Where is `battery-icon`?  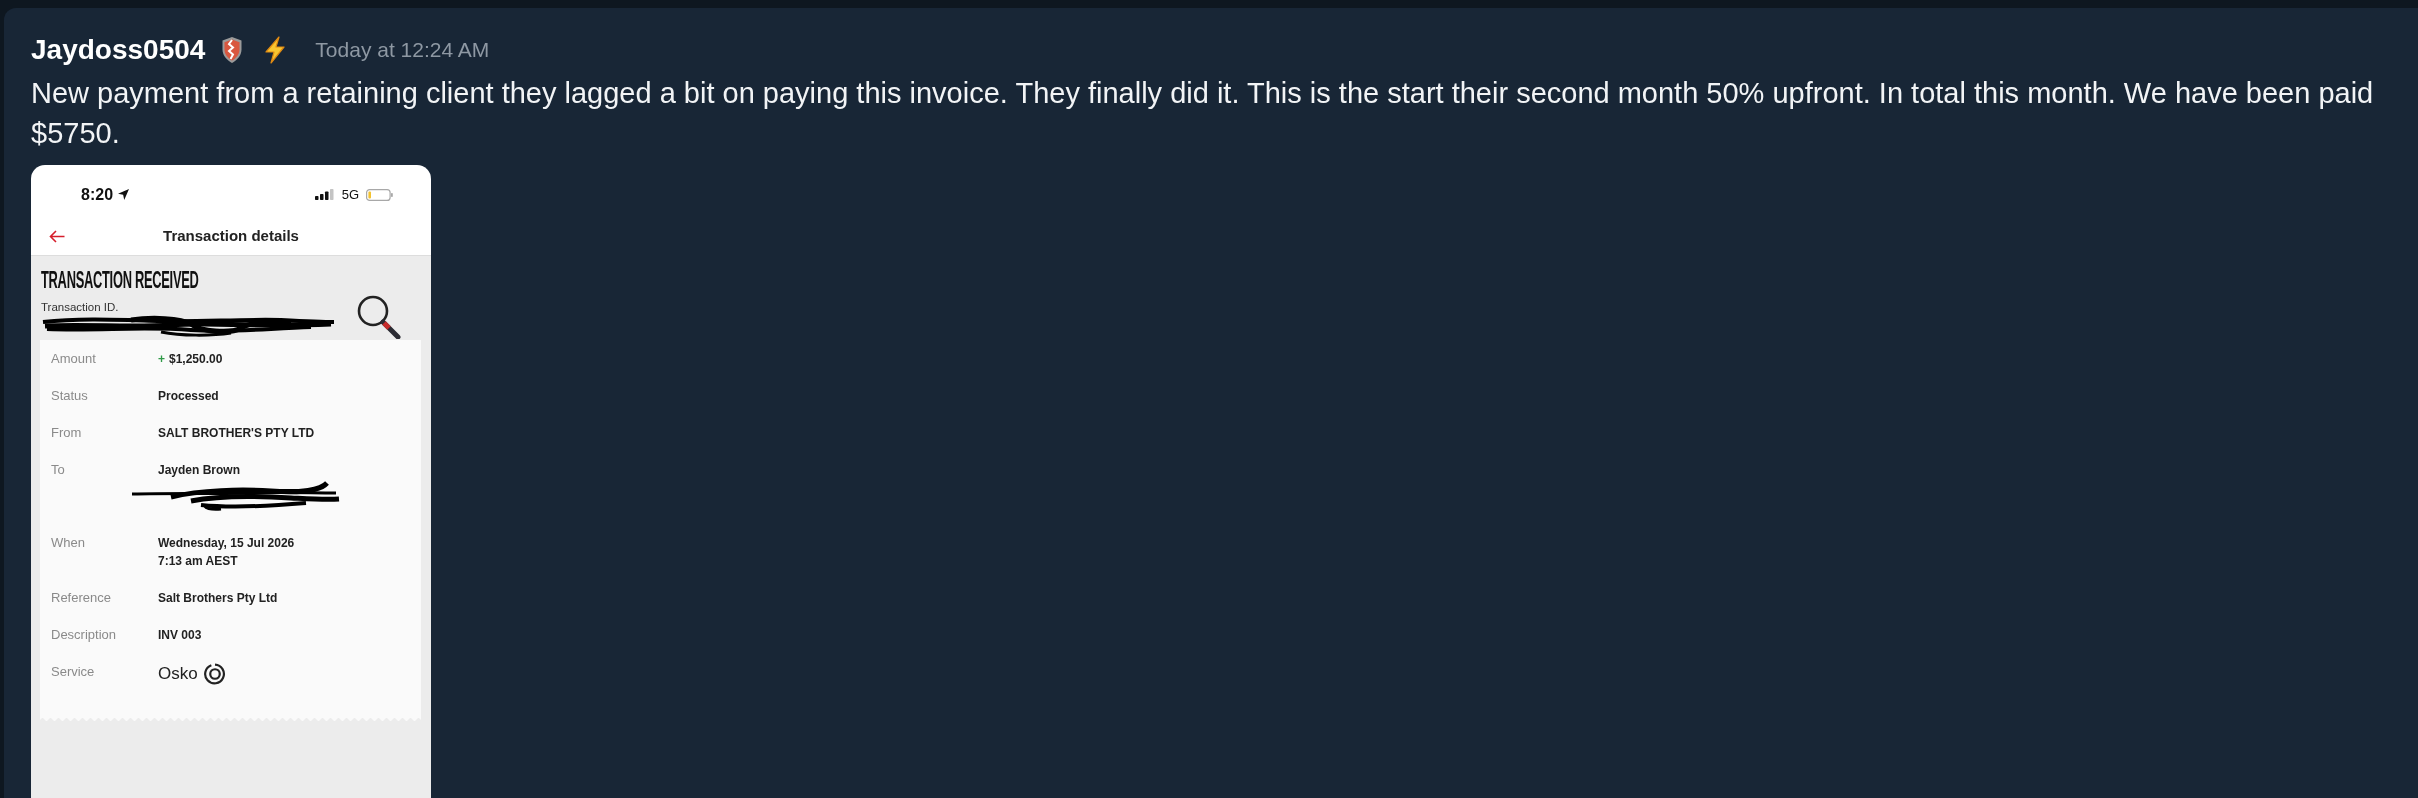 battery-icon is located at coordinates (379, 194).